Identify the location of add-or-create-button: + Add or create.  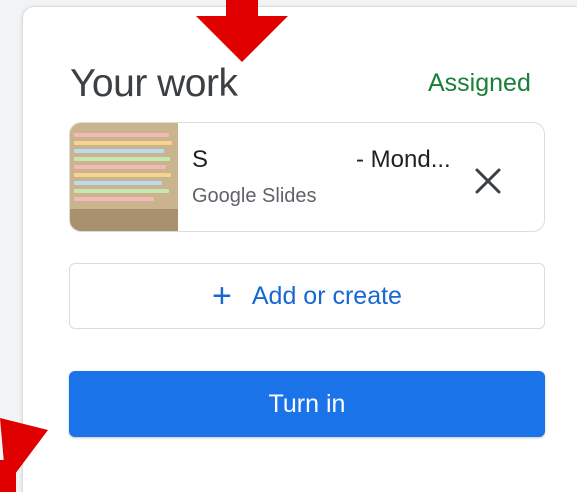
(307, 296).